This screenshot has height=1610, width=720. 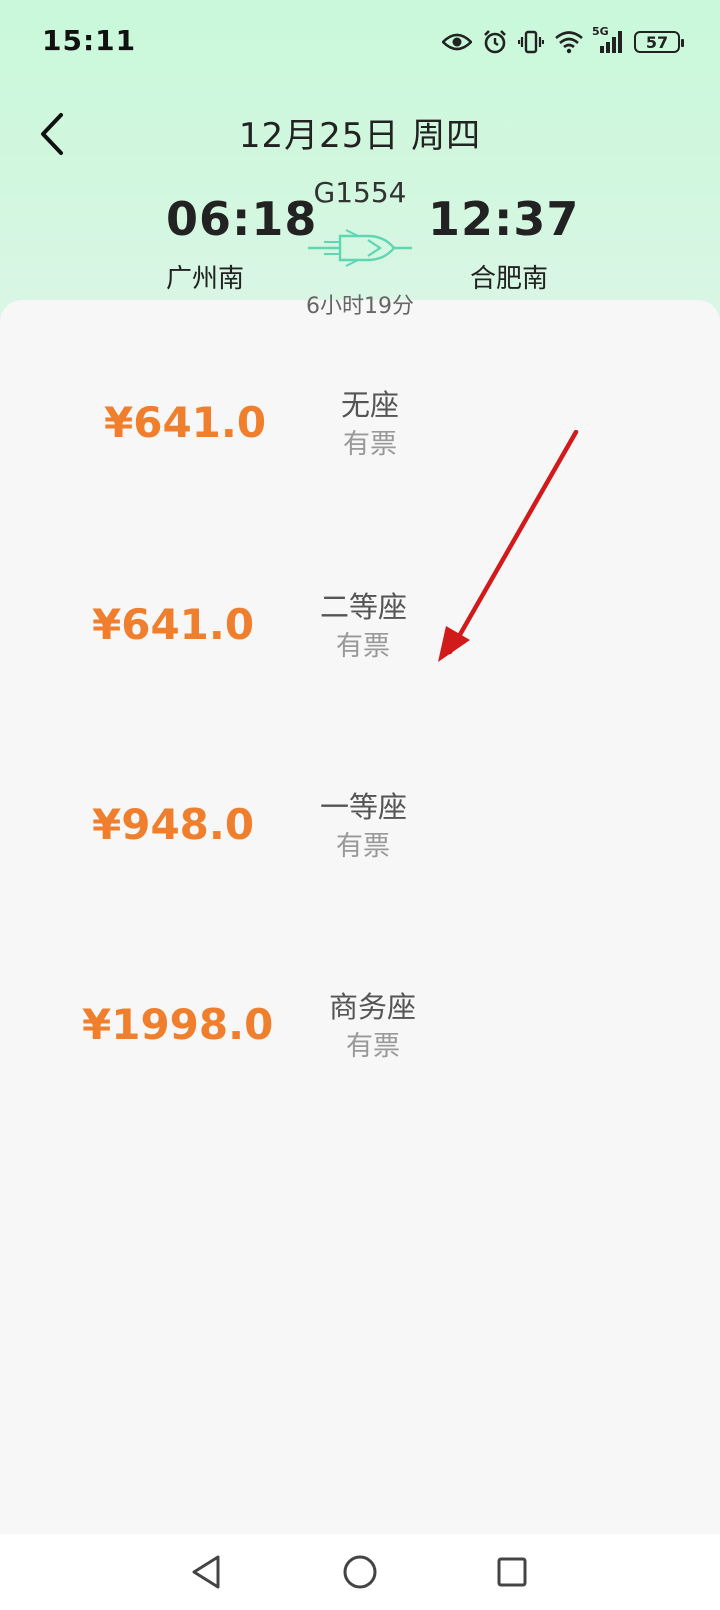 I want to click on alarm-icon, so click(x=495, y=42).